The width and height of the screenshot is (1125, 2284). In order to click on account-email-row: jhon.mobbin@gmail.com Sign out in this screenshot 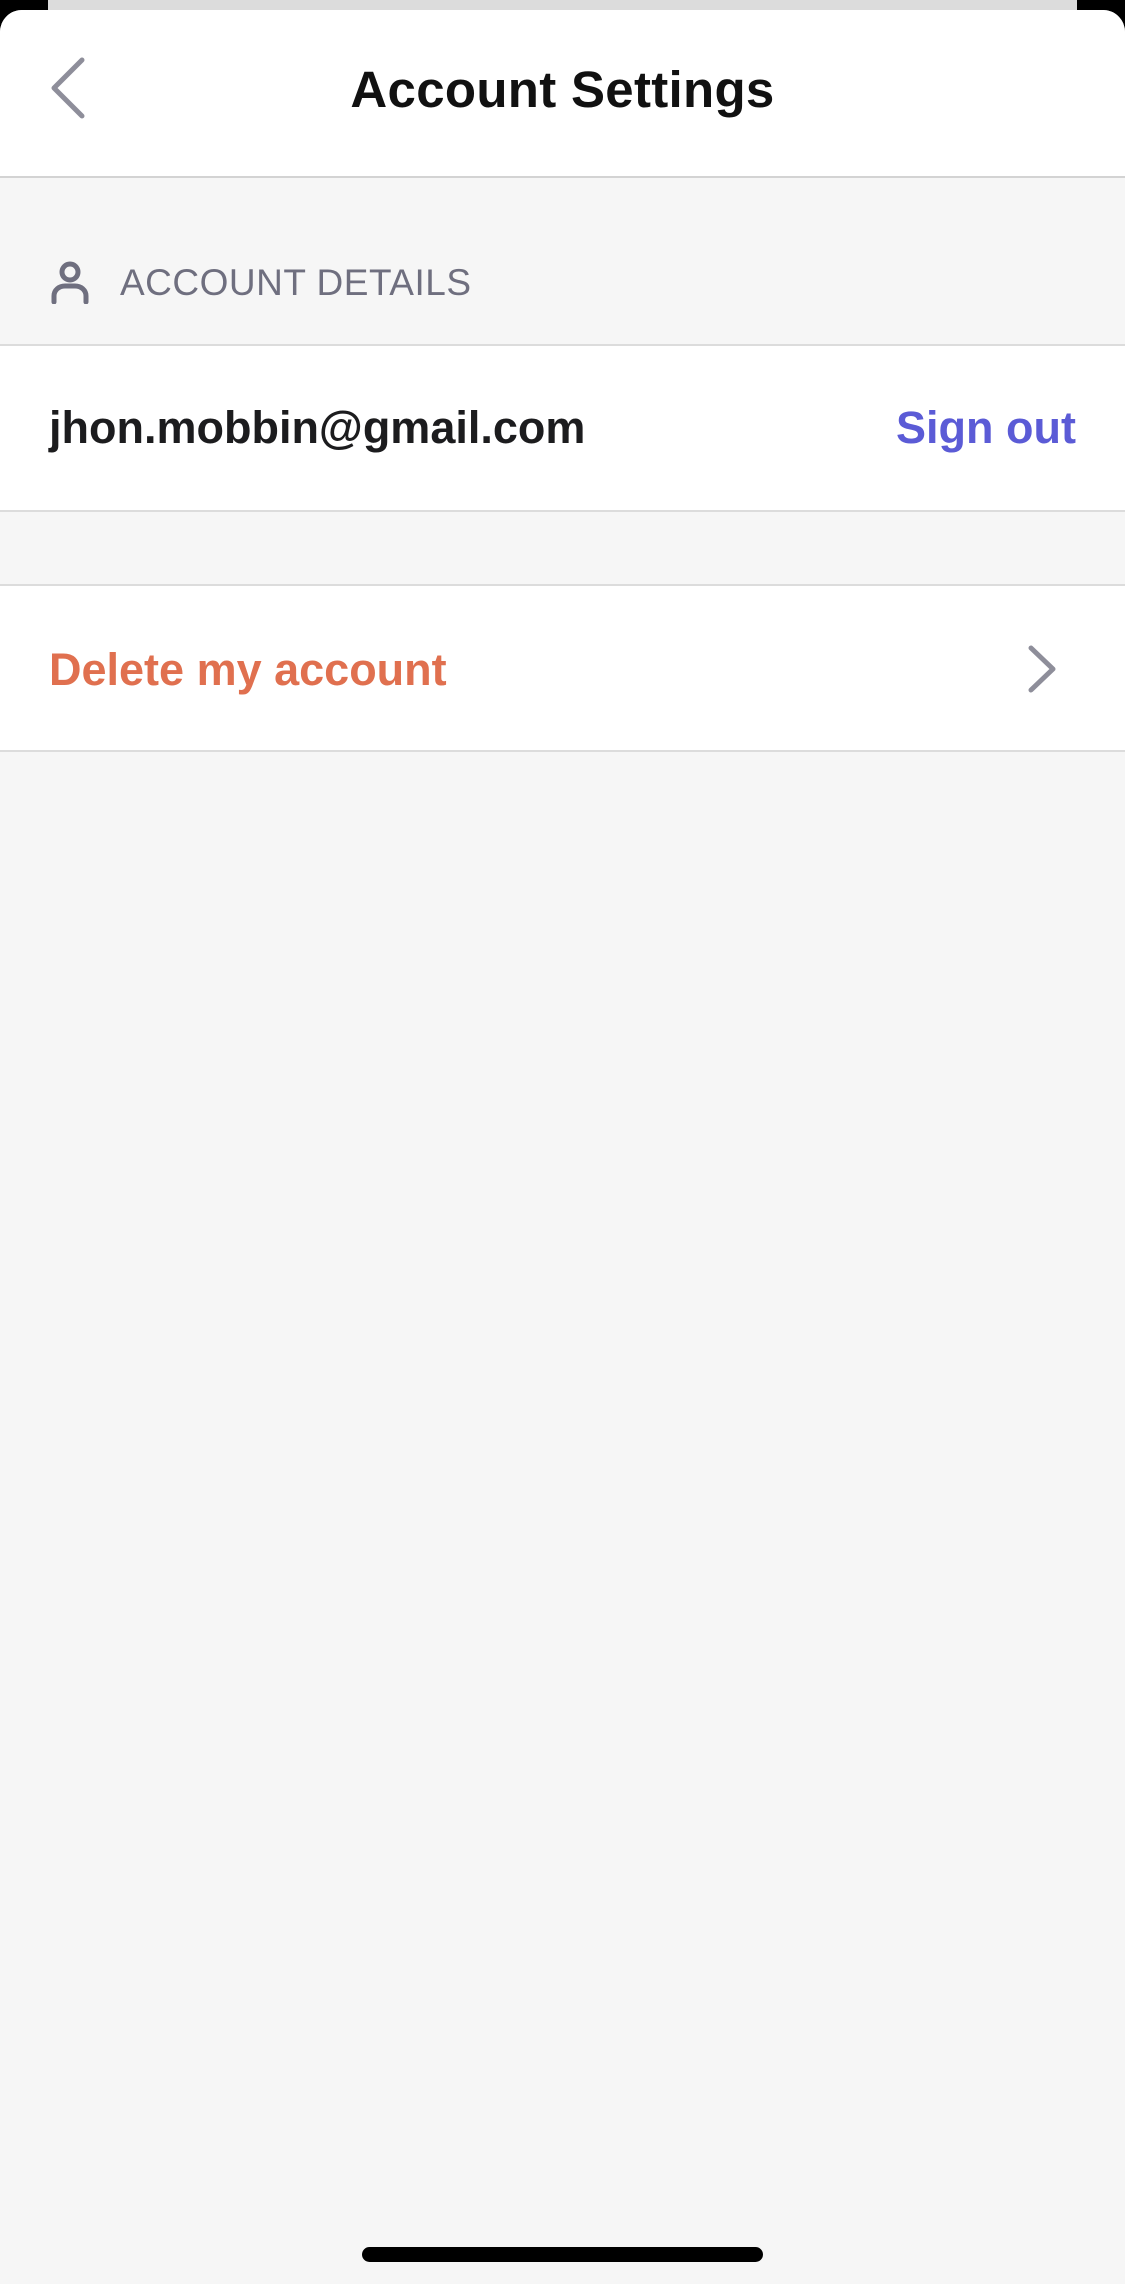, I will do `click(562, 428)`.